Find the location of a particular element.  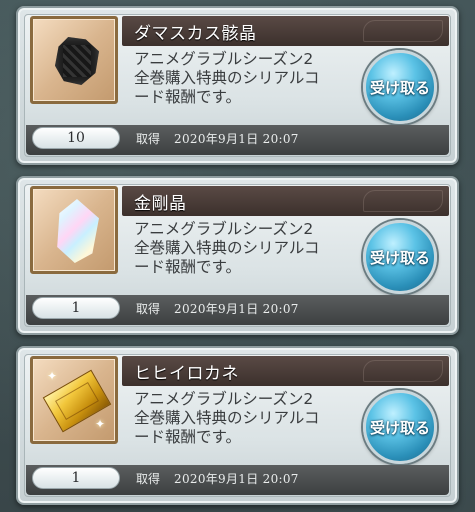

rock-shape is located at coordinates (77, 61).